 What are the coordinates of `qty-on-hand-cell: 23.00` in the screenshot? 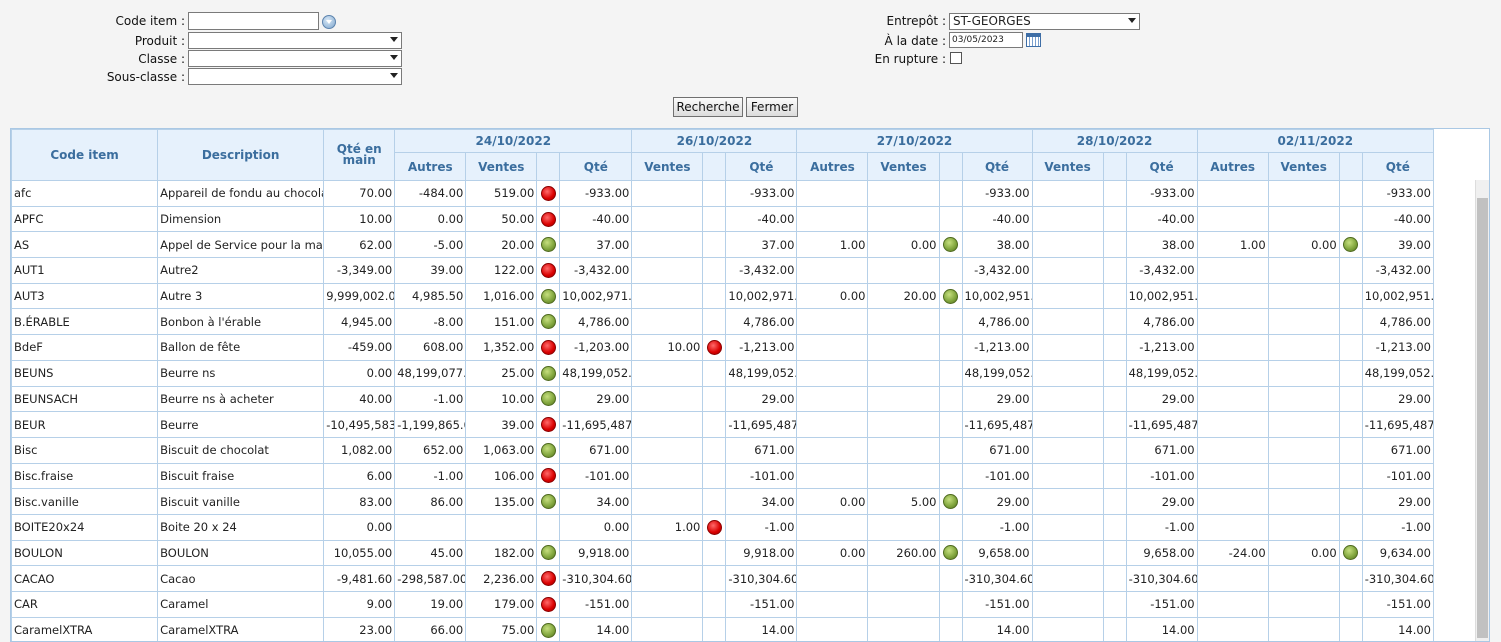 It's located at (359, 628).